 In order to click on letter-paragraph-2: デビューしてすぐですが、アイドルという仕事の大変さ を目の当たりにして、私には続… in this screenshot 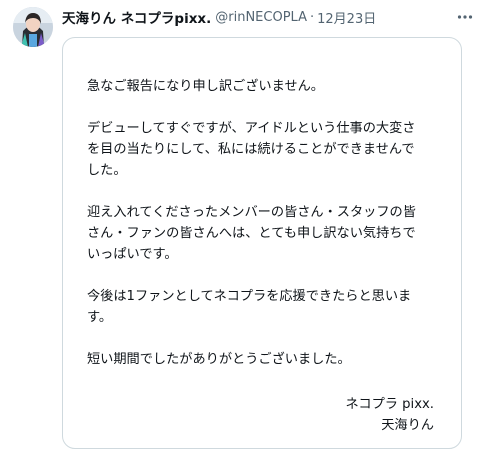, I will do `click(251, 149)`.